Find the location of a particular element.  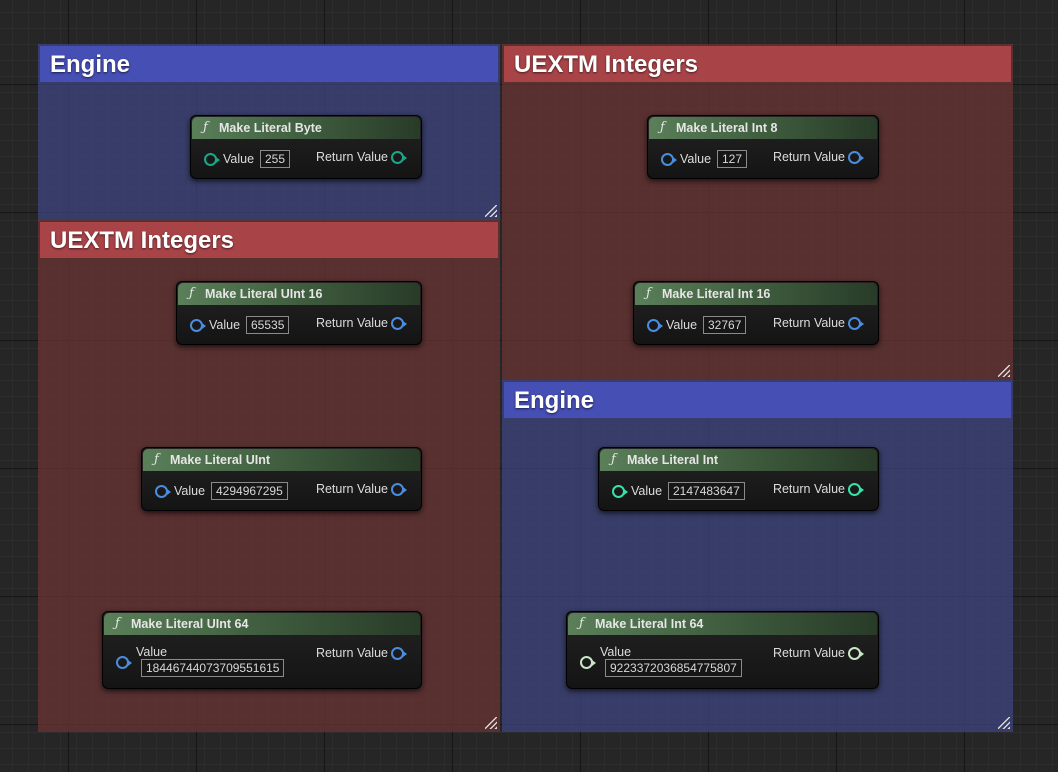

node-title: Make Literal Byte is located at coordinates (270, 128).